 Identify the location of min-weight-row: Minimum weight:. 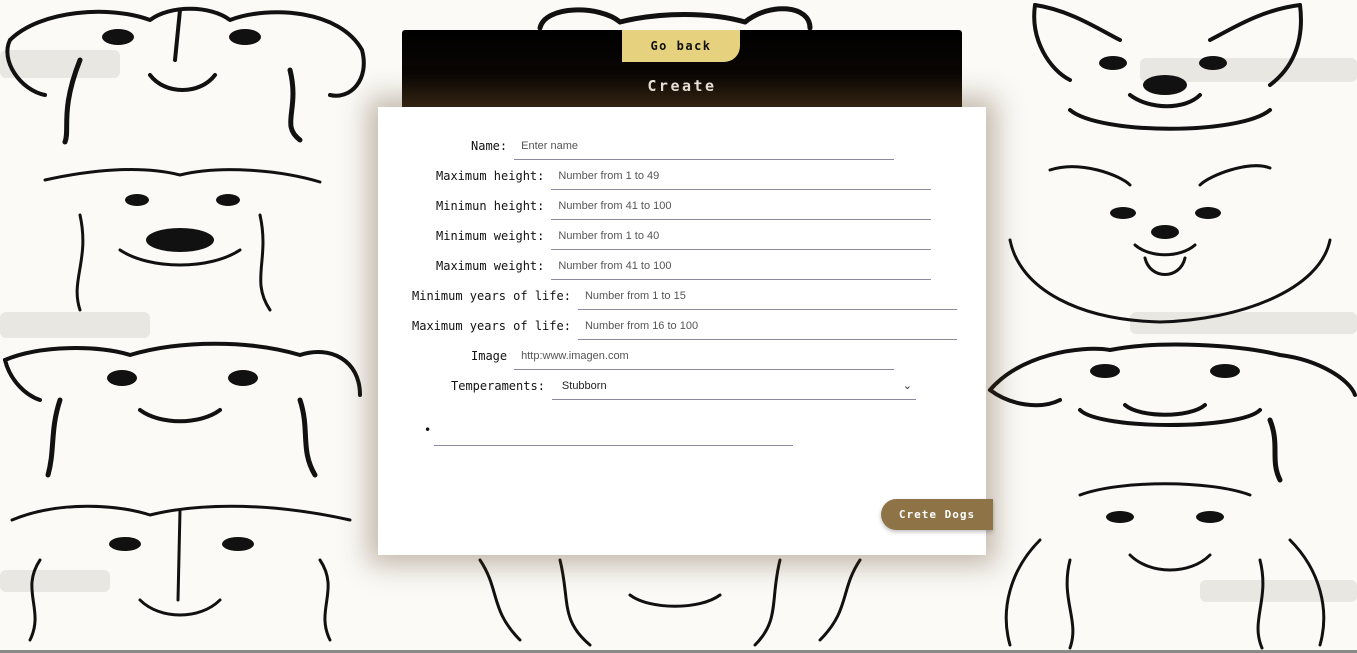
(684, 236).